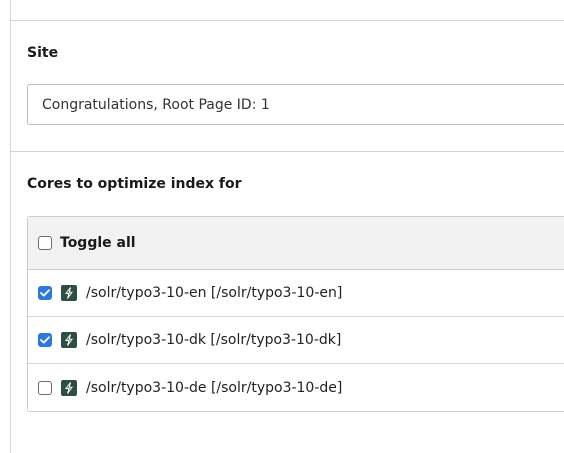 This screenshot has width=564, height=453. Describe the element at coordinates (43, 53) in the screenshot. I see `site-heading: Site` at that location.